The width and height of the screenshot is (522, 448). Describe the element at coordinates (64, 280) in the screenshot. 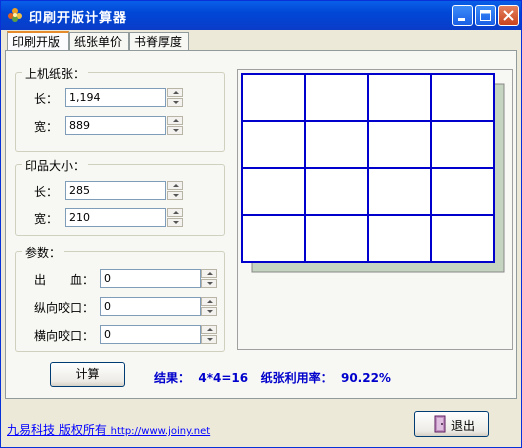

I see `bleed-label: 出 血：` at that location.